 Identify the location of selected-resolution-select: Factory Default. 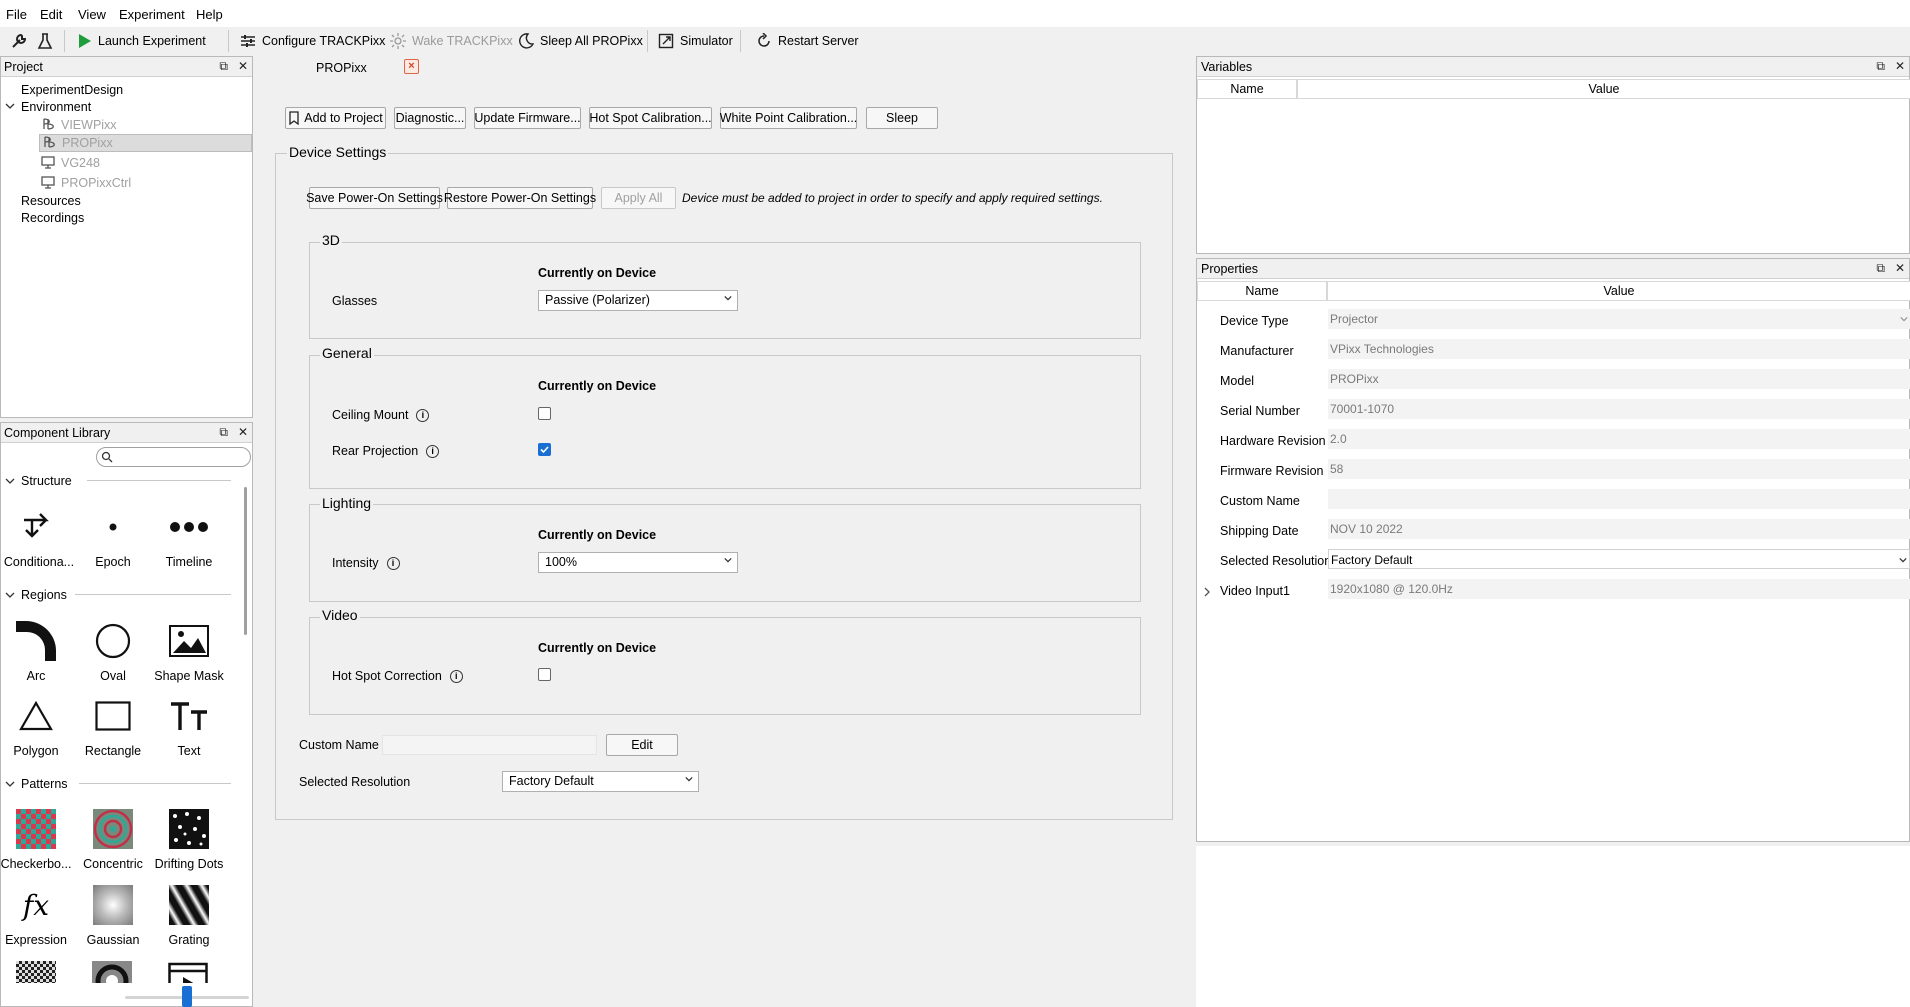
(600, 781).